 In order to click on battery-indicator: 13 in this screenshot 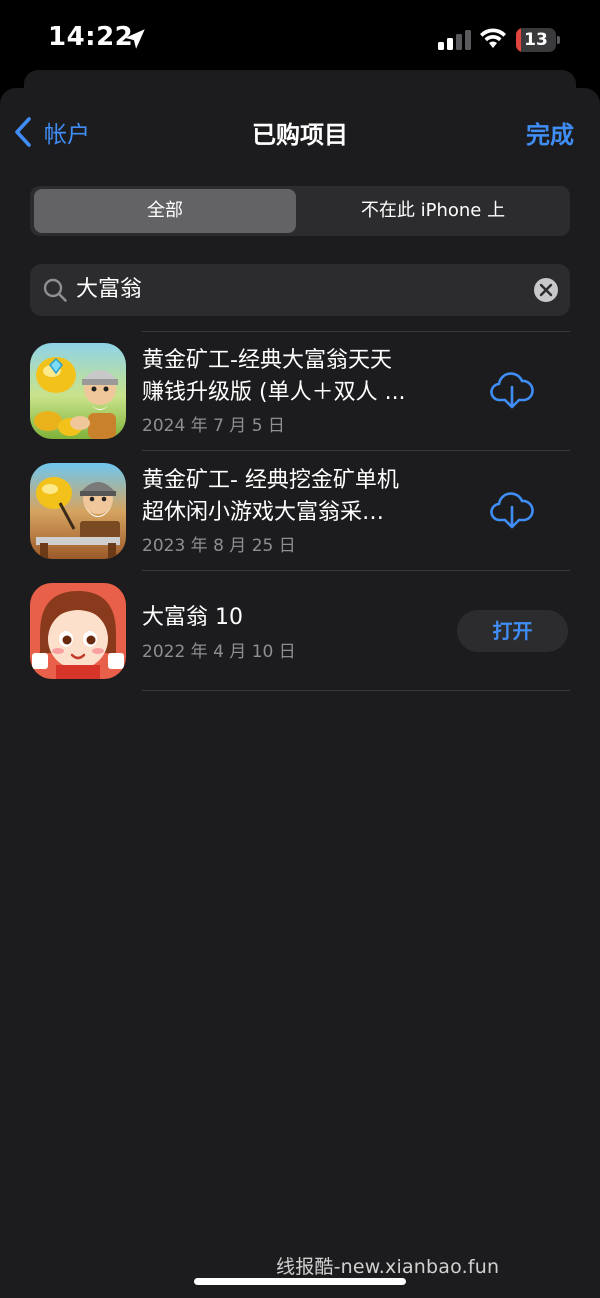, I will do `click(538, 40)`.